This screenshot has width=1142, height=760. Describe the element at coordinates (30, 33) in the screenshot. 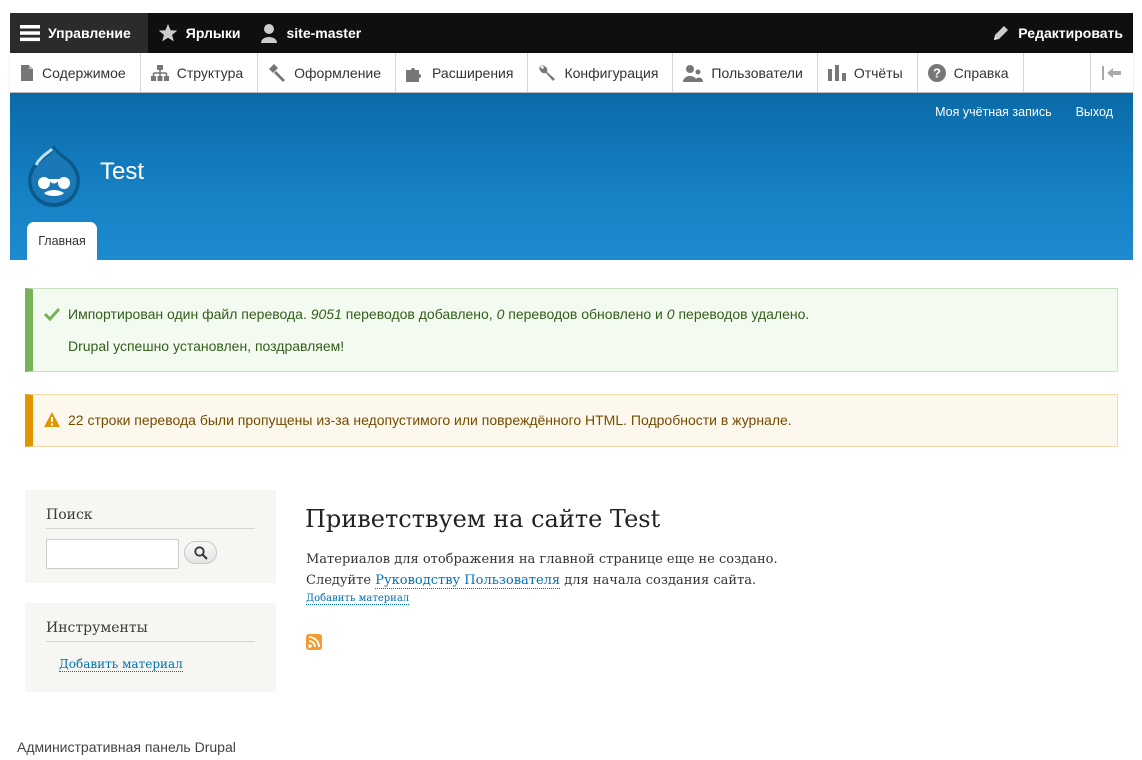

I see `hamburger-icon` at that location.